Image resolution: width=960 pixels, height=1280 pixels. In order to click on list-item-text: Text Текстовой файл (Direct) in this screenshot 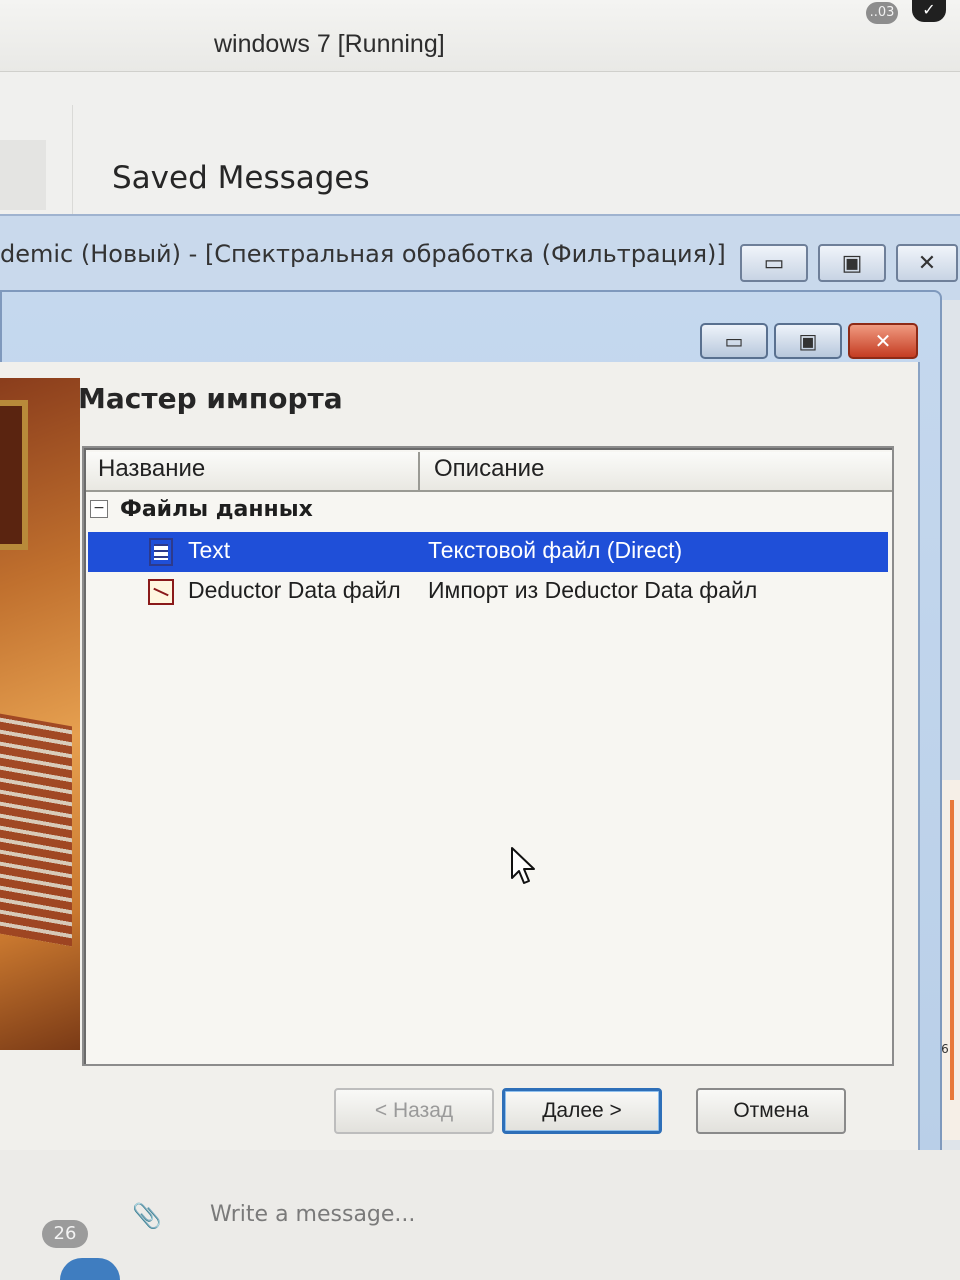, I will do `click(488, 552)`.